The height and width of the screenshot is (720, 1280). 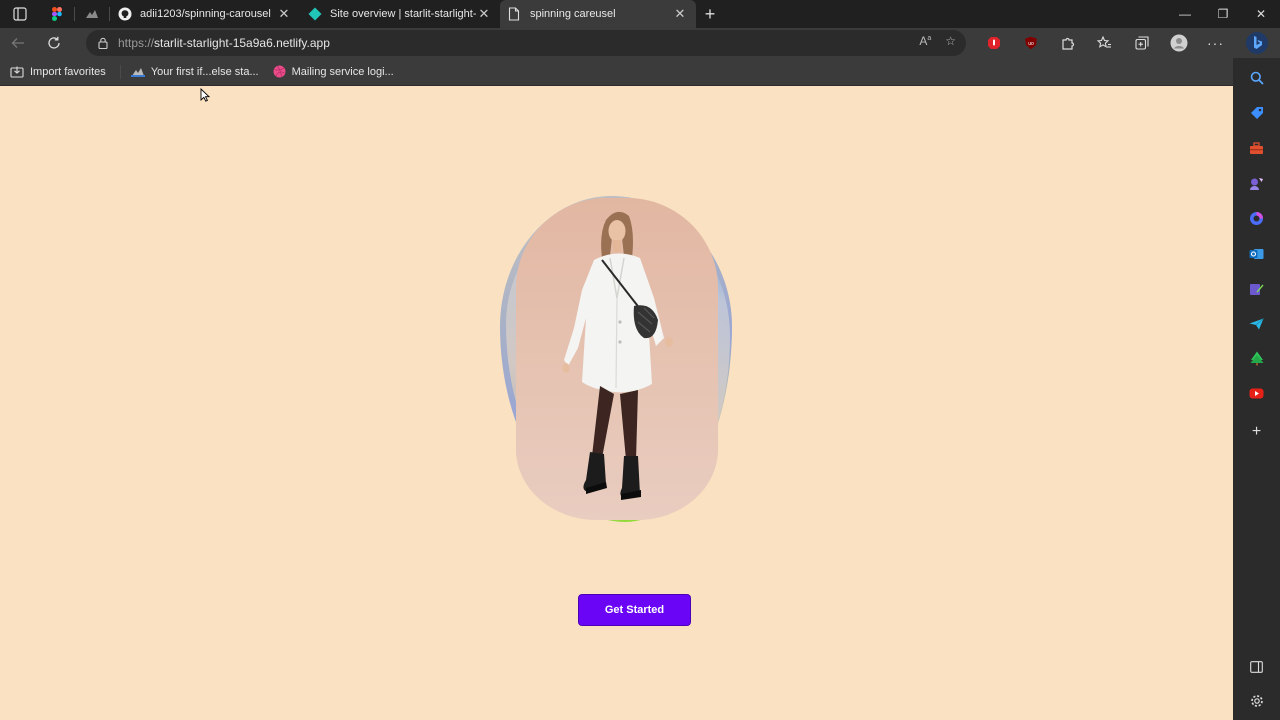 I want to click on import-icon, so click(x=17, y=72).